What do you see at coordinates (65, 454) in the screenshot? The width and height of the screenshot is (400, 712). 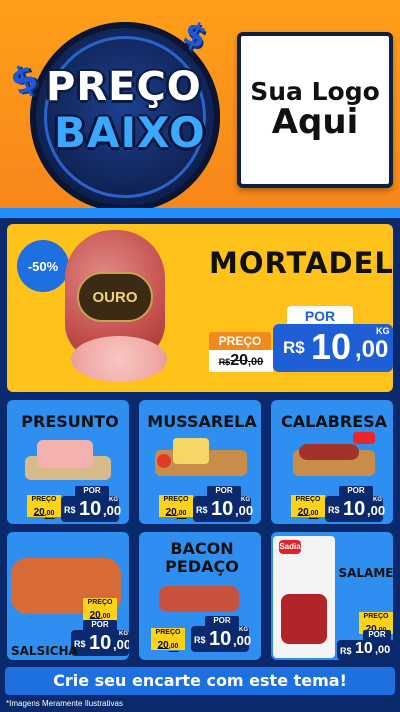 I see `presunto-image` at bounding box center [65, 454].